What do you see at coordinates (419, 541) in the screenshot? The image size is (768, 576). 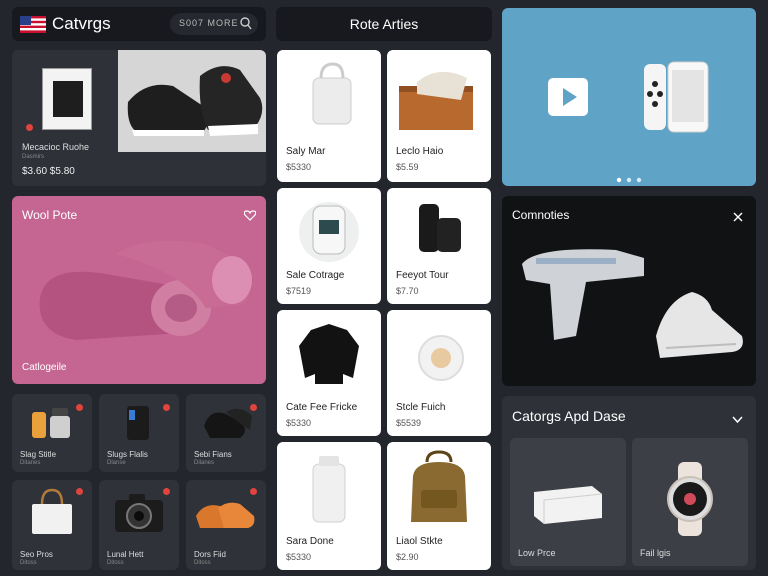 I see `product-name: Liaol Stkte` at bounding box center [419, 541].